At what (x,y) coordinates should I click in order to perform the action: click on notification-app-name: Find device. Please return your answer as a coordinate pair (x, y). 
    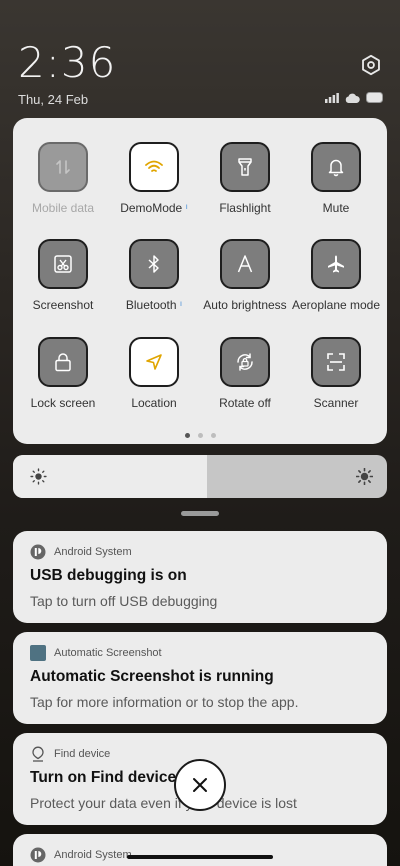
    Looking at the image, I should click on (82, 754).